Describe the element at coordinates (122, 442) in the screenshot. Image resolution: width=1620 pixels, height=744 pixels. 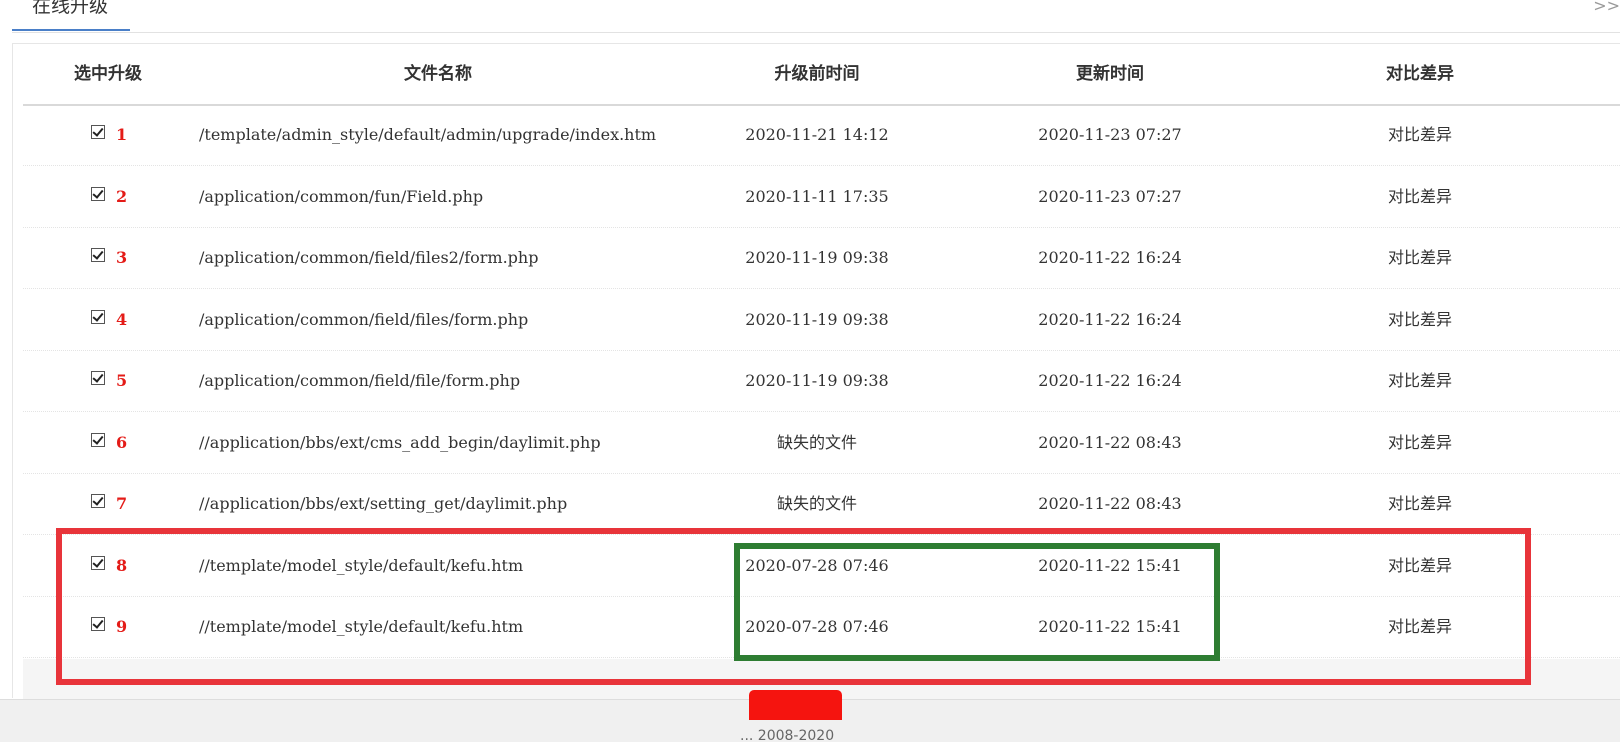
I see `row-number: 6` at that location.